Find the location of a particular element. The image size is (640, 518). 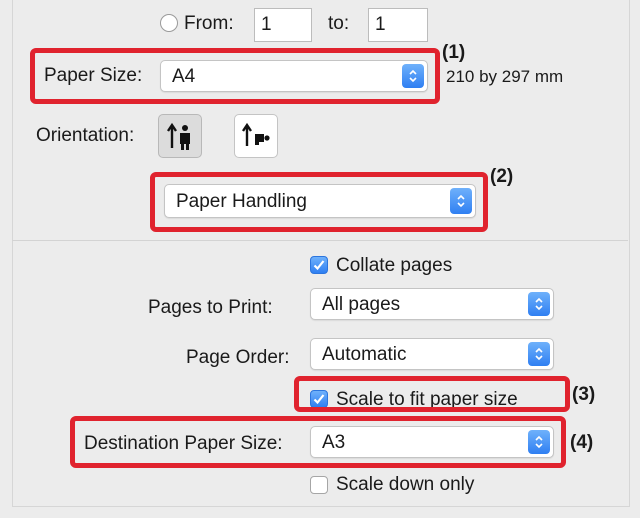

paper-dimensions: 210 by 297 mm is located at coordinates (505, 76).